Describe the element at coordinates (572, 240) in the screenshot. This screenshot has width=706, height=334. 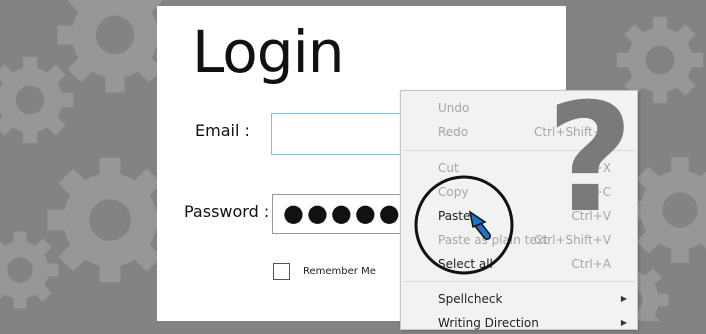
I see `menu-item-shortcut: Ctrl+Shift+V` at that location.